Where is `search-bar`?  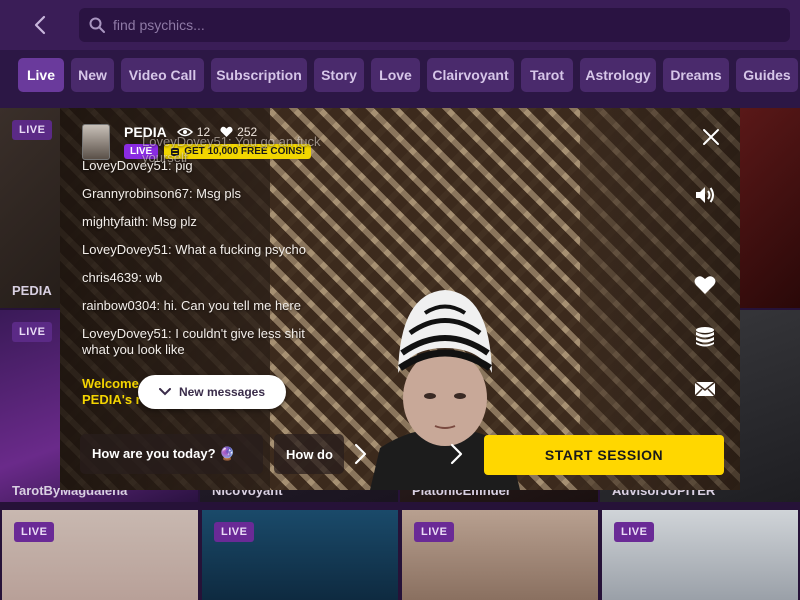
search-bar is located at coordinates (434, 25).